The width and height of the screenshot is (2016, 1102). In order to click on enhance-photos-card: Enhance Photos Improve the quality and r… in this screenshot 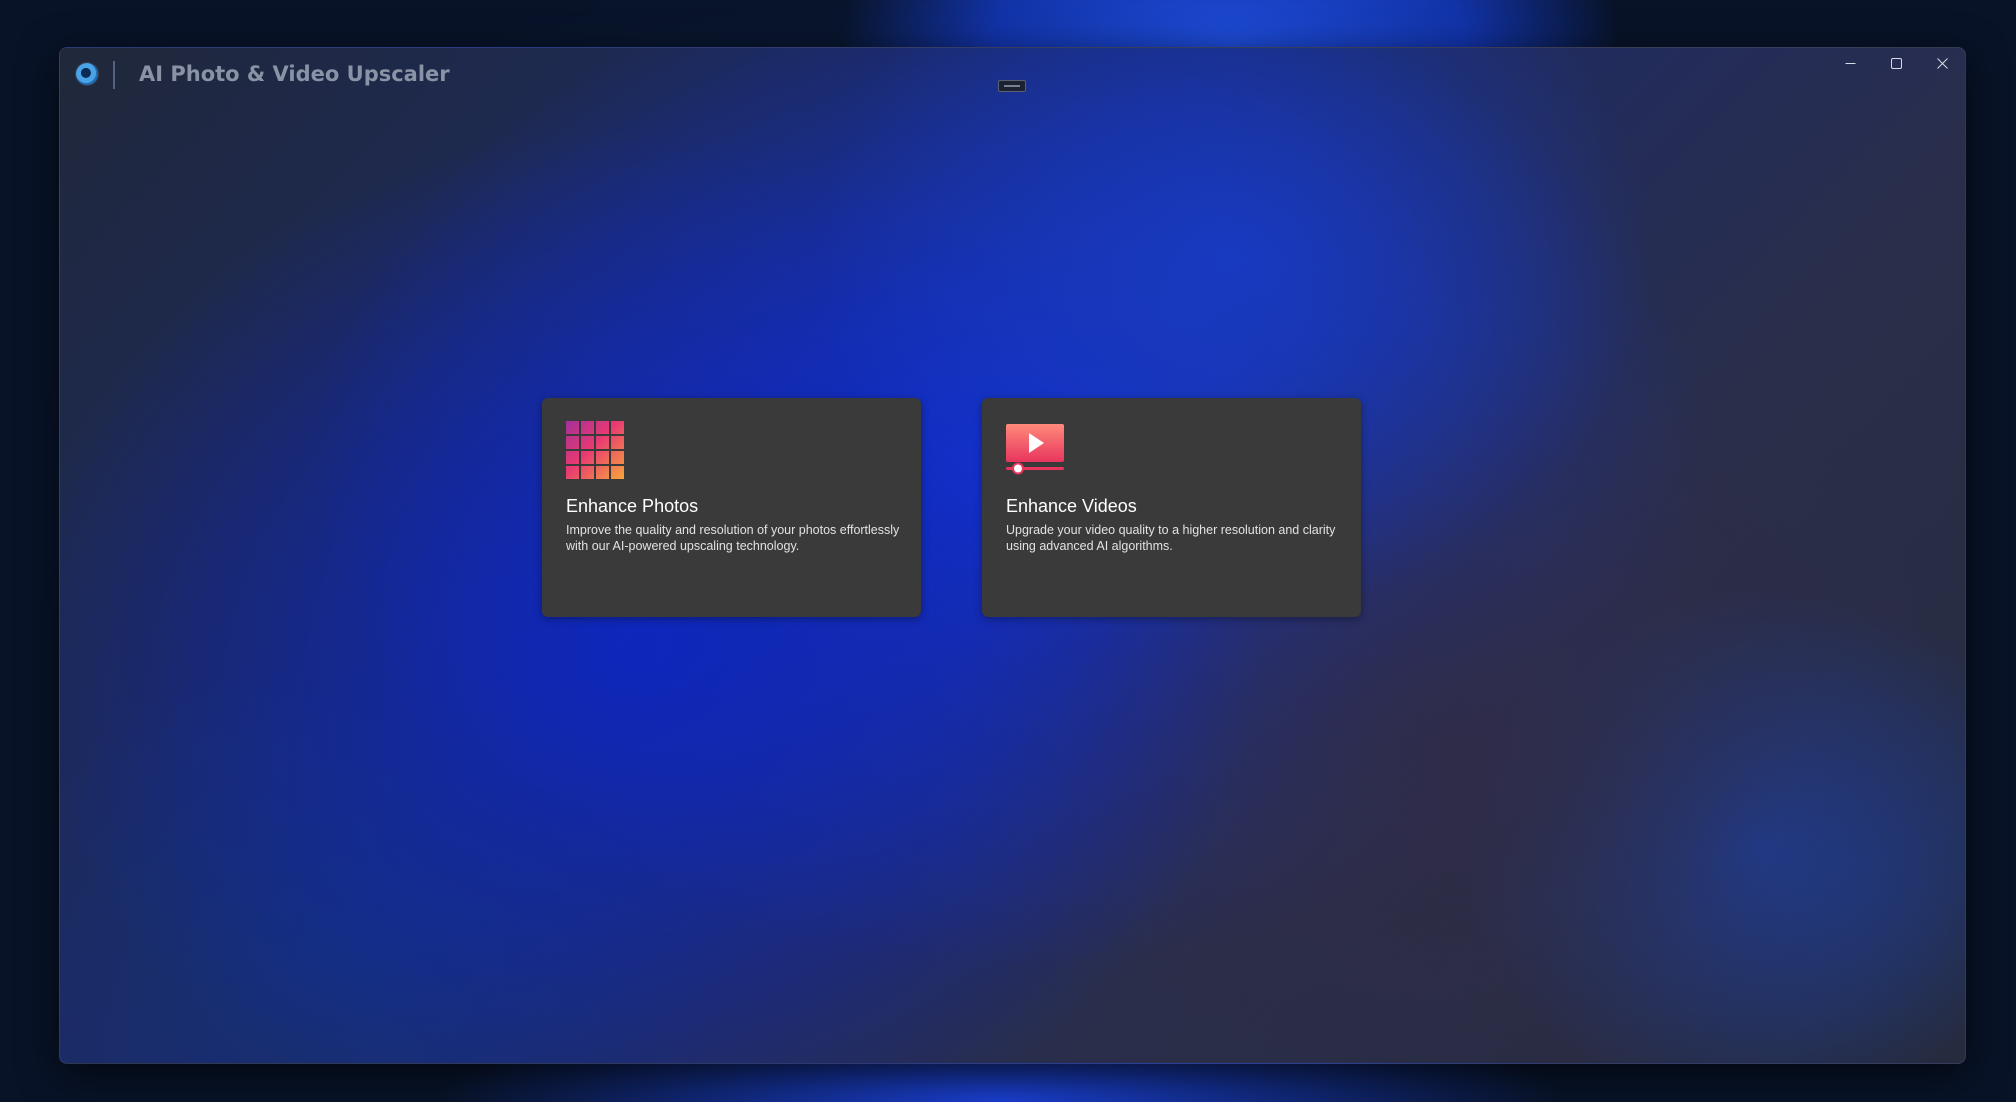, I will do `click(731, 507)`.